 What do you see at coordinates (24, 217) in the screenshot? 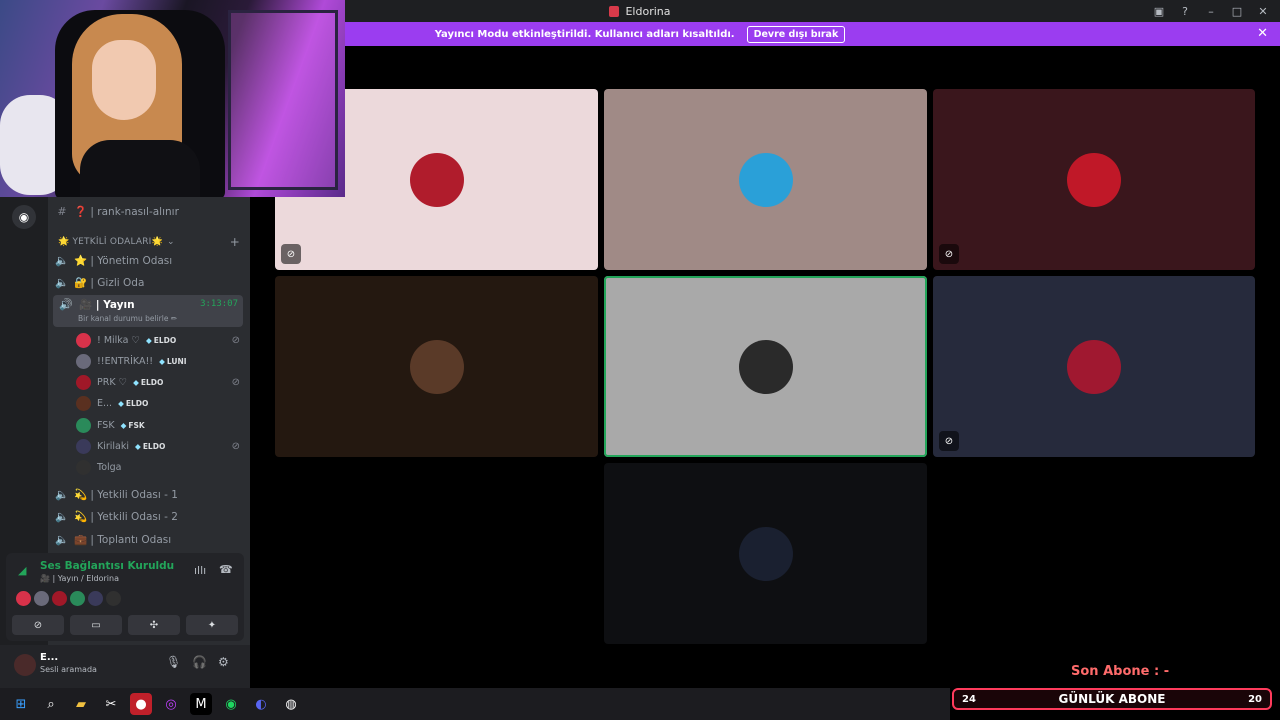
I see `discover-icon: ◉` at bounding box center [24, 217].